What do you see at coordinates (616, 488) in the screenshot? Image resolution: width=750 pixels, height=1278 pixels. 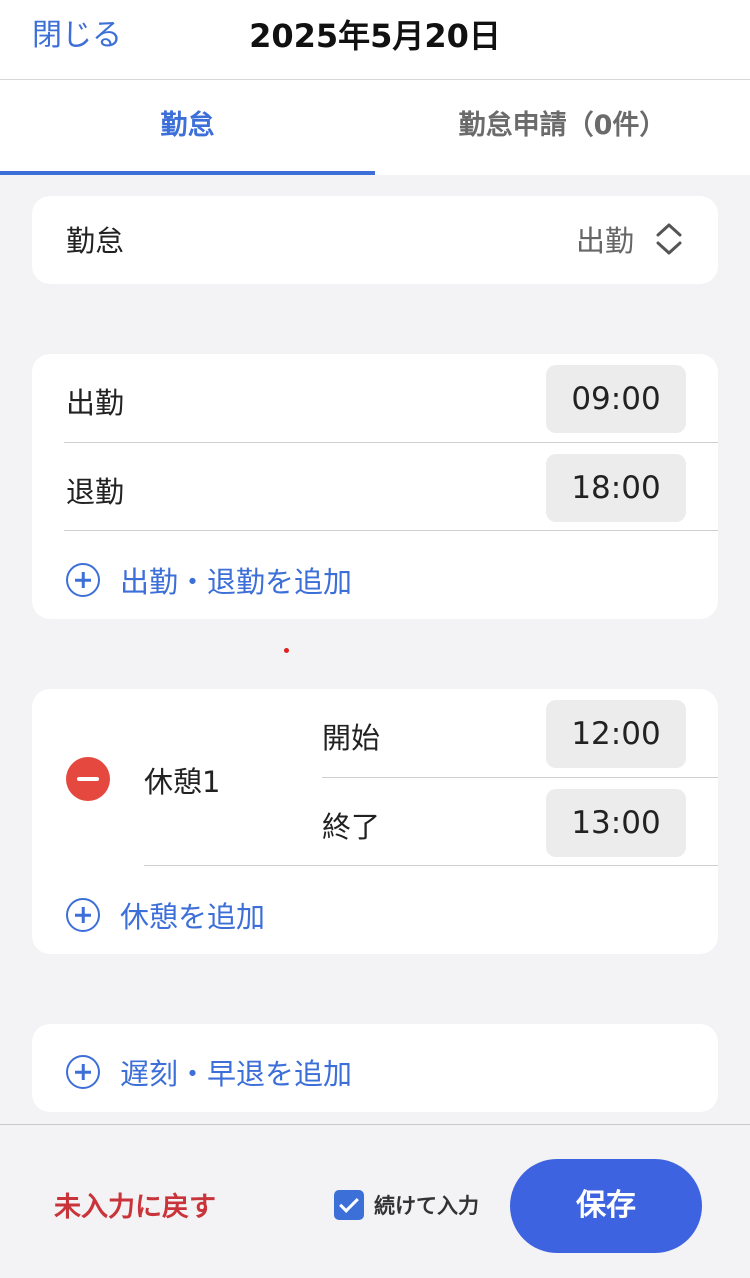 I see `clock-out-time: 18:00` at bounding box center [616, 488].